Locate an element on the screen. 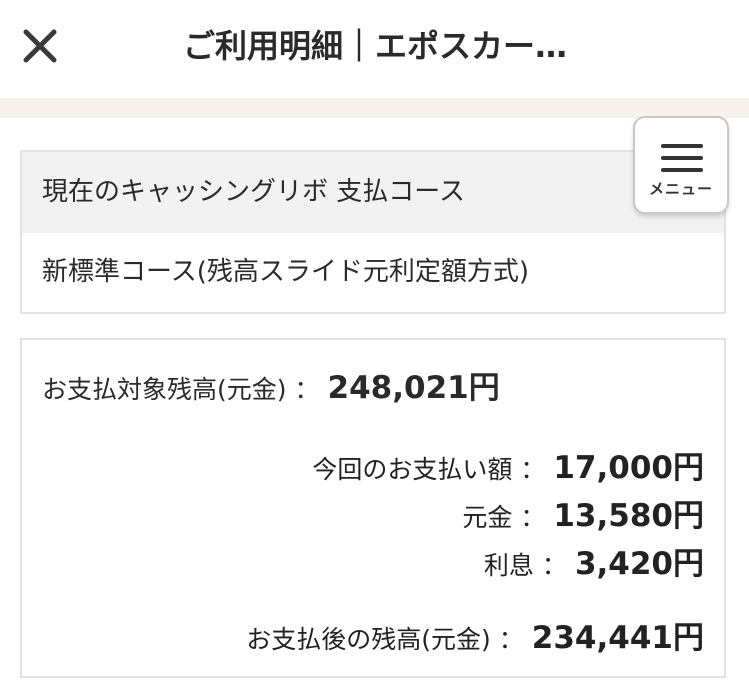 The width and height of the screenshot is (749, 694). principal-row: 元金： 13,580円 is located at coordinates (583, 512).